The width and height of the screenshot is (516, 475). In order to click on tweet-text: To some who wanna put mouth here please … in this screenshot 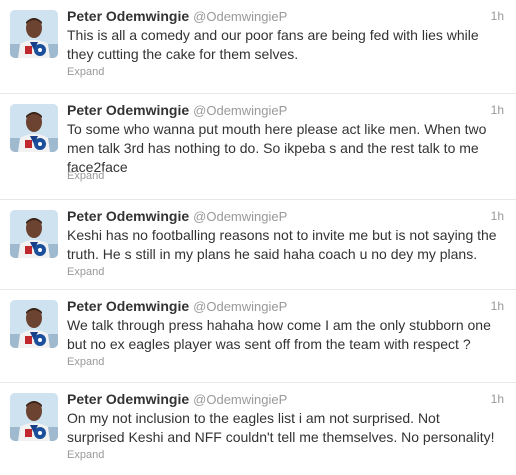, I will do `click(288, 148)`.